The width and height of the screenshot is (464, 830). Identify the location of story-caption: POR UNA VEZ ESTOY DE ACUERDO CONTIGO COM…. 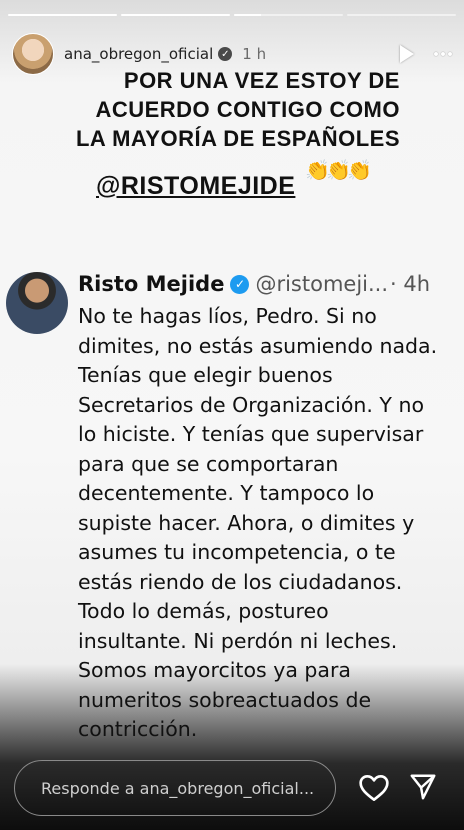
(238, 109).